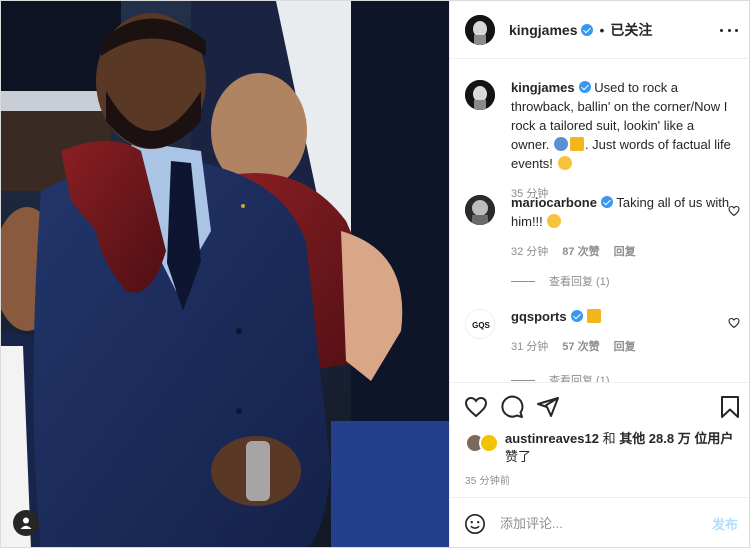 This screenshot has height=548, width=750. I want to click on likes-text: austinreaves12 和 其他 28.8 万 位用户 赞了, so click(625, 448).